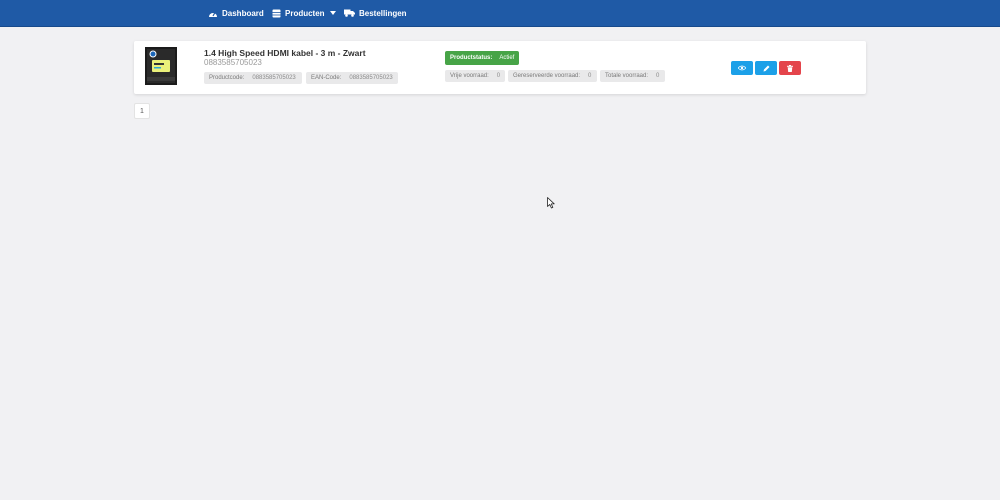  I want to click on pencil-icon, so click(766, 68).